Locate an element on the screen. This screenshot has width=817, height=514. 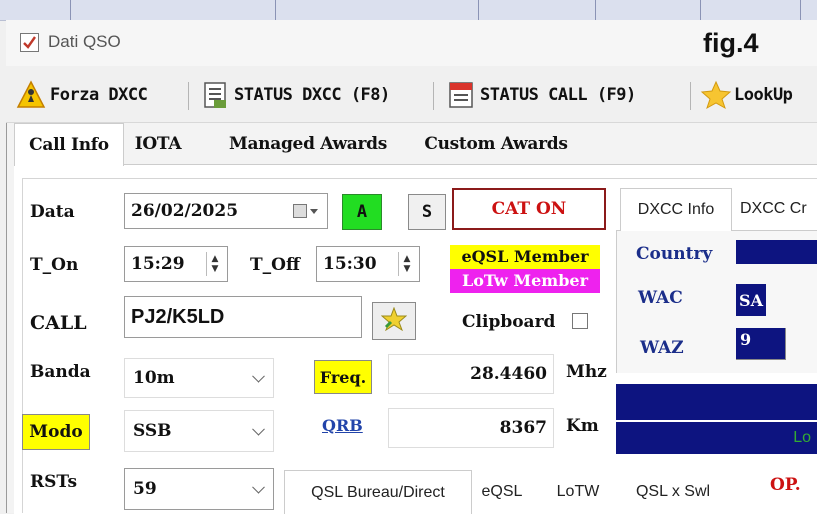
t-off-label: T_Off is located at coordinates (275, 265).